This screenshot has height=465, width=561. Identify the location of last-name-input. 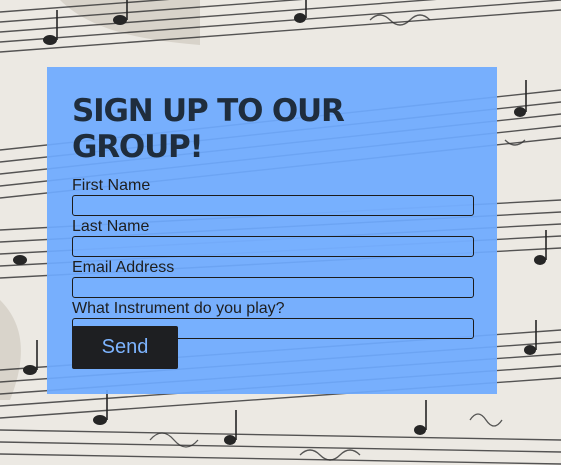
(273, 246).